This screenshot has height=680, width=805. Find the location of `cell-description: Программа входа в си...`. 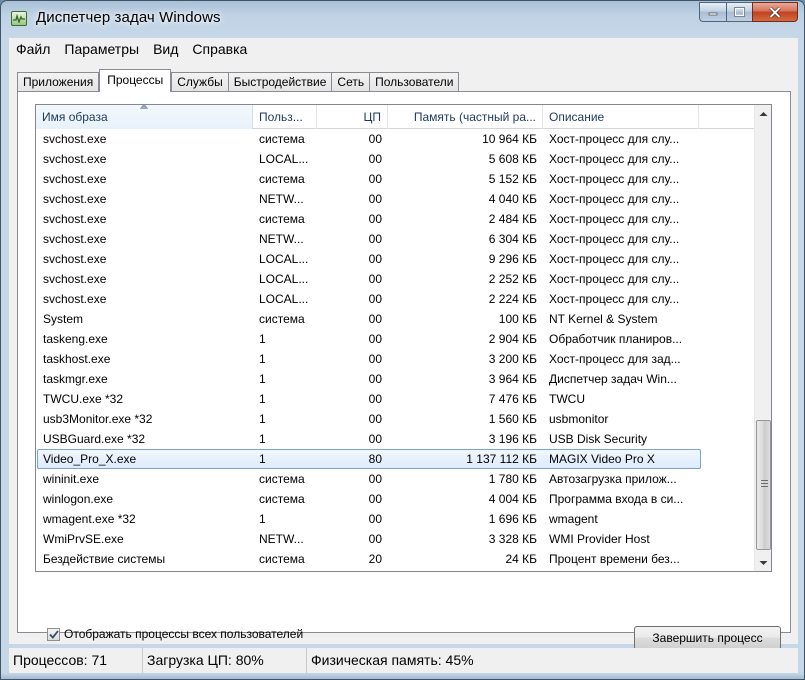

cell-description: Программа входа в си... is located at coordinates (616, 499).